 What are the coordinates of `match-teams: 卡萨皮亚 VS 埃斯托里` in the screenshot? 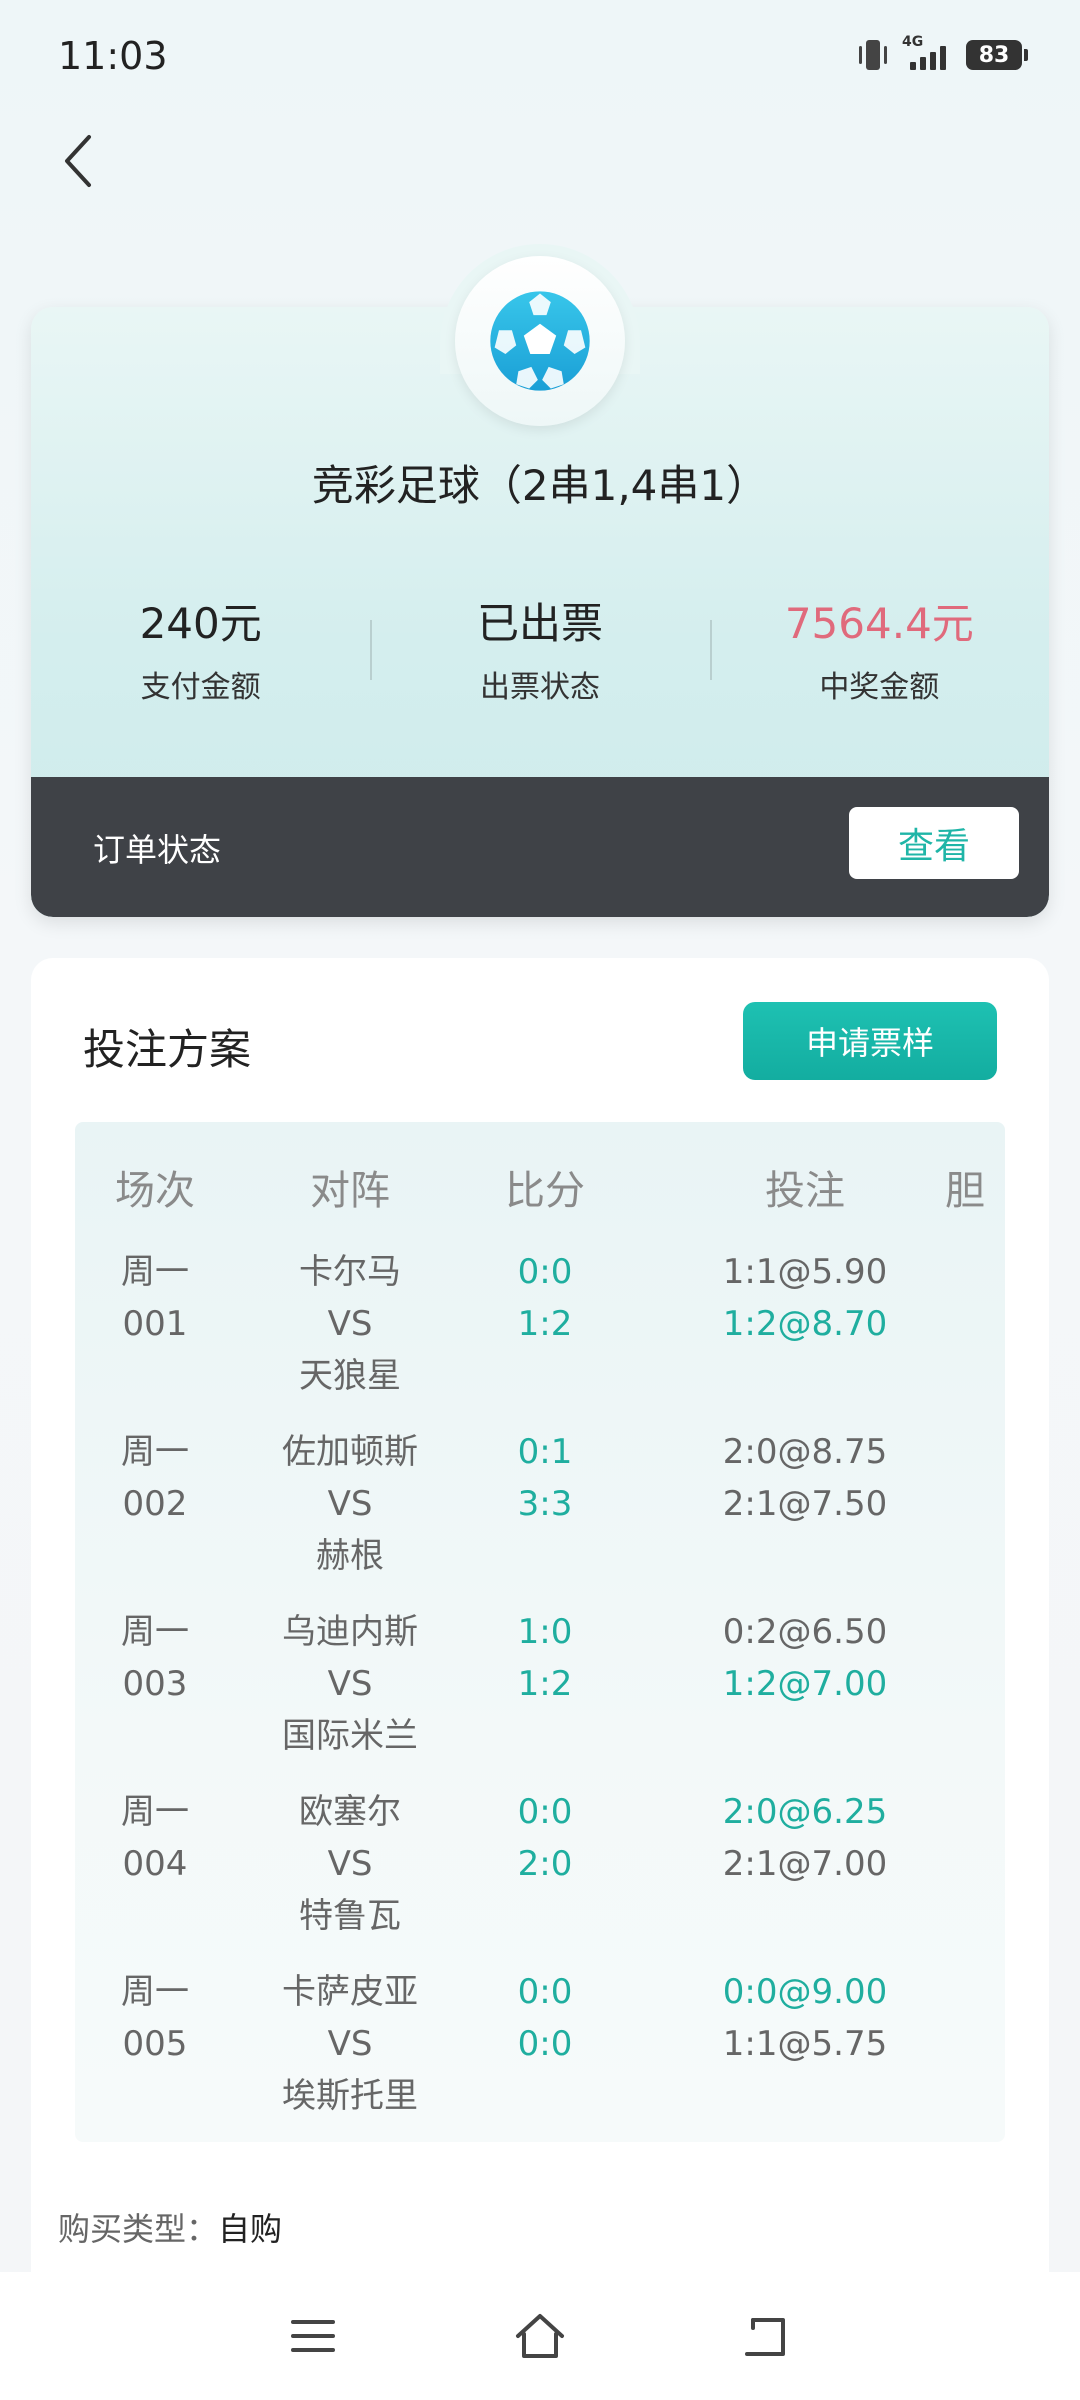 It's located at (350, 2044).